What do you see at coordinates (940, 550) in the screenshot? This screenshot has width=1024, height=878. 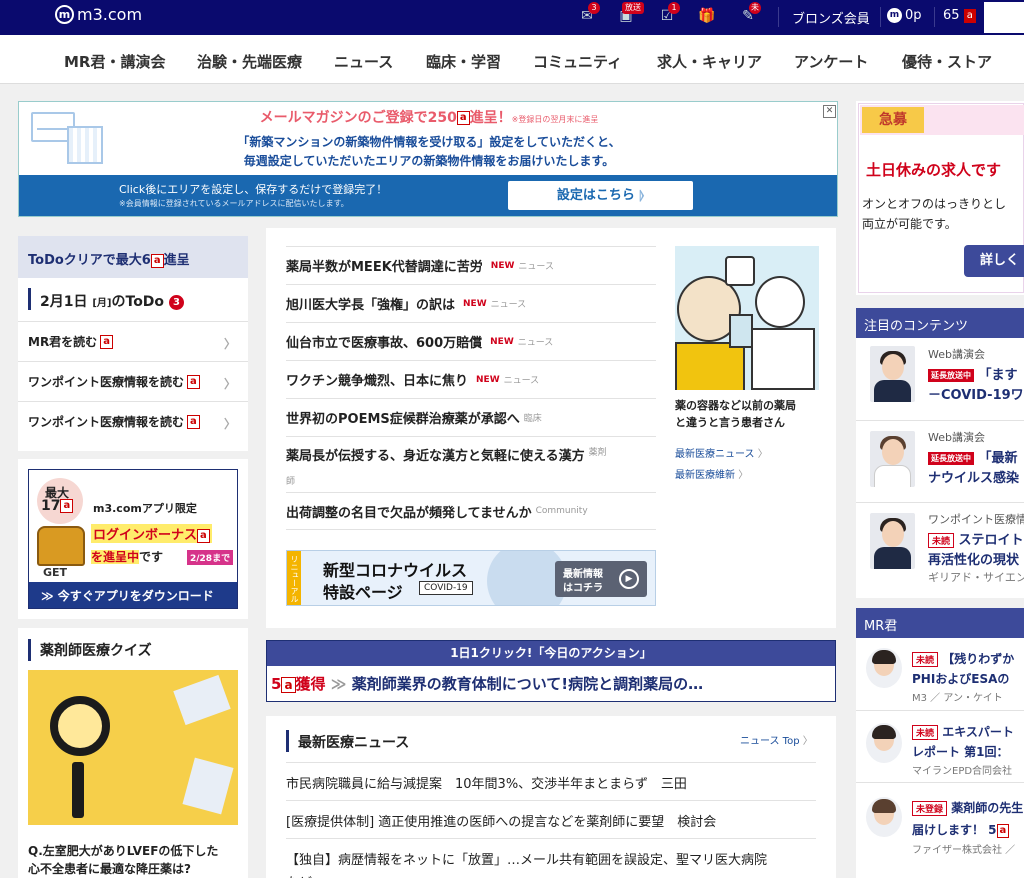 I see `featured-item: ワンポイント医療情 未読 ステロイト 再活性化の現状 ギリアド・サイエン` at bounding box center [940, 550].